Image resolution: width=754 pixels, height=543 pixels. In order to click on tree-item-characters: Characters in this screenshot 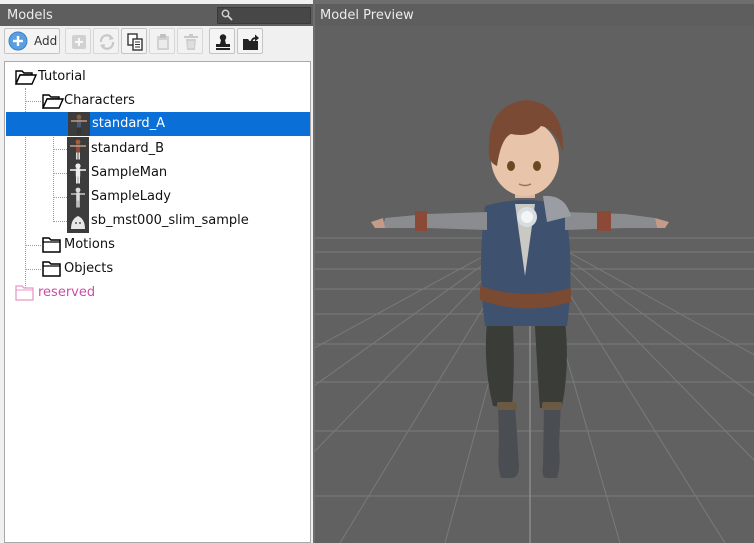, I will do `click(157, 101)`.